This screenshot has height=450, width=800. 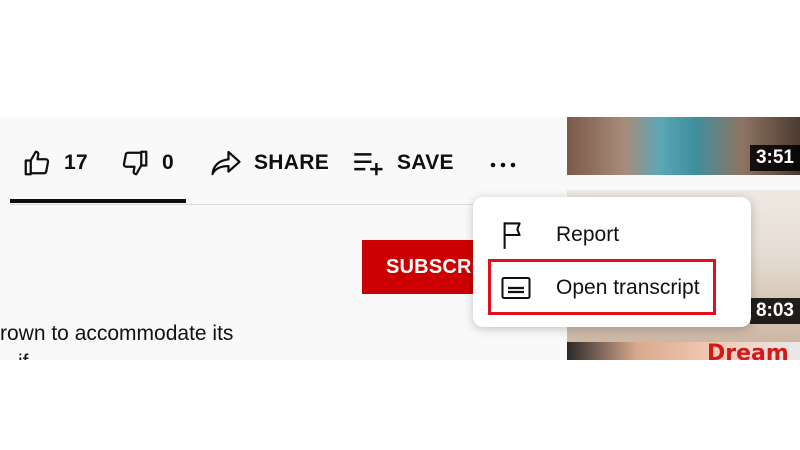 What do you see at coordinates (98, 201) in the screenshot?
I see `like-bar-underline` at bounding box center [98, 201].